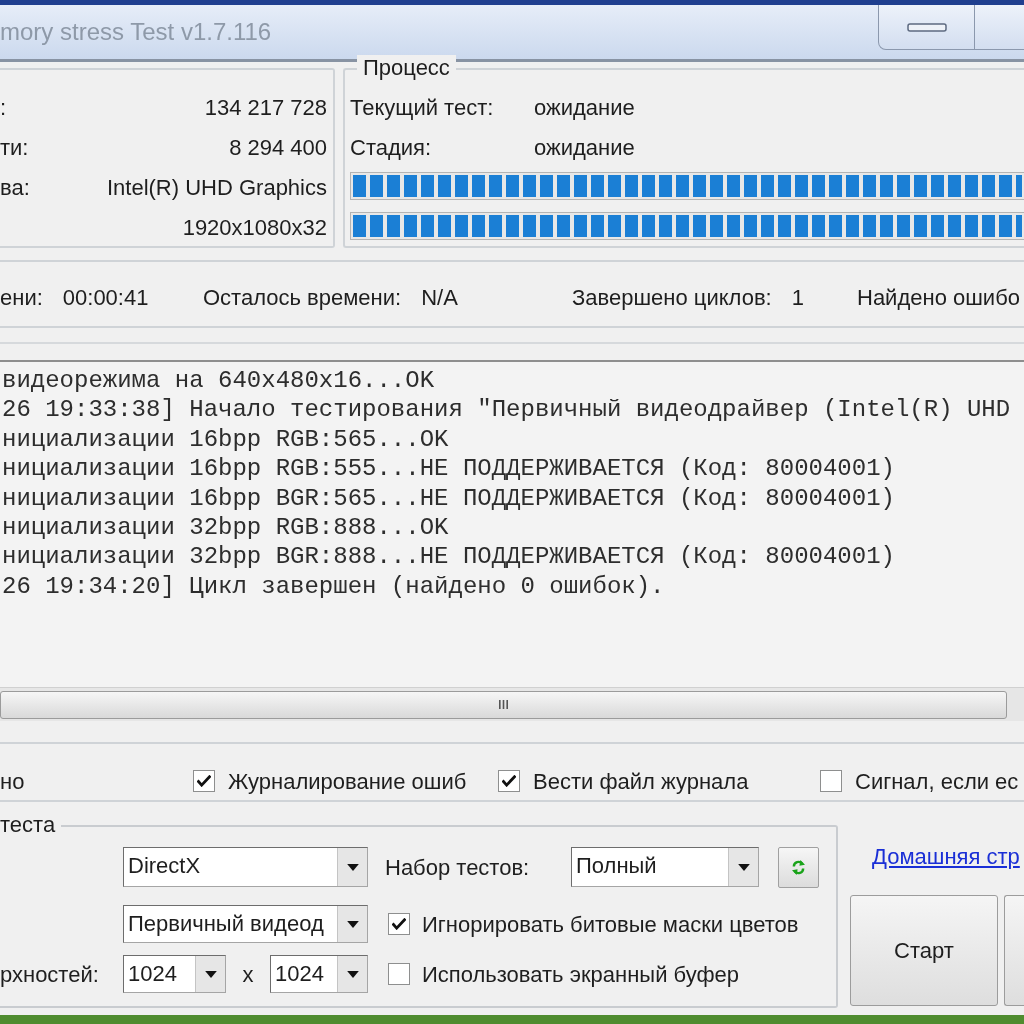 Image resolution: width=1024 pixels, height=1024 pixels. I want to click on log-line: нициализации 16bpp RGB:565...OK, so click(225, 439).